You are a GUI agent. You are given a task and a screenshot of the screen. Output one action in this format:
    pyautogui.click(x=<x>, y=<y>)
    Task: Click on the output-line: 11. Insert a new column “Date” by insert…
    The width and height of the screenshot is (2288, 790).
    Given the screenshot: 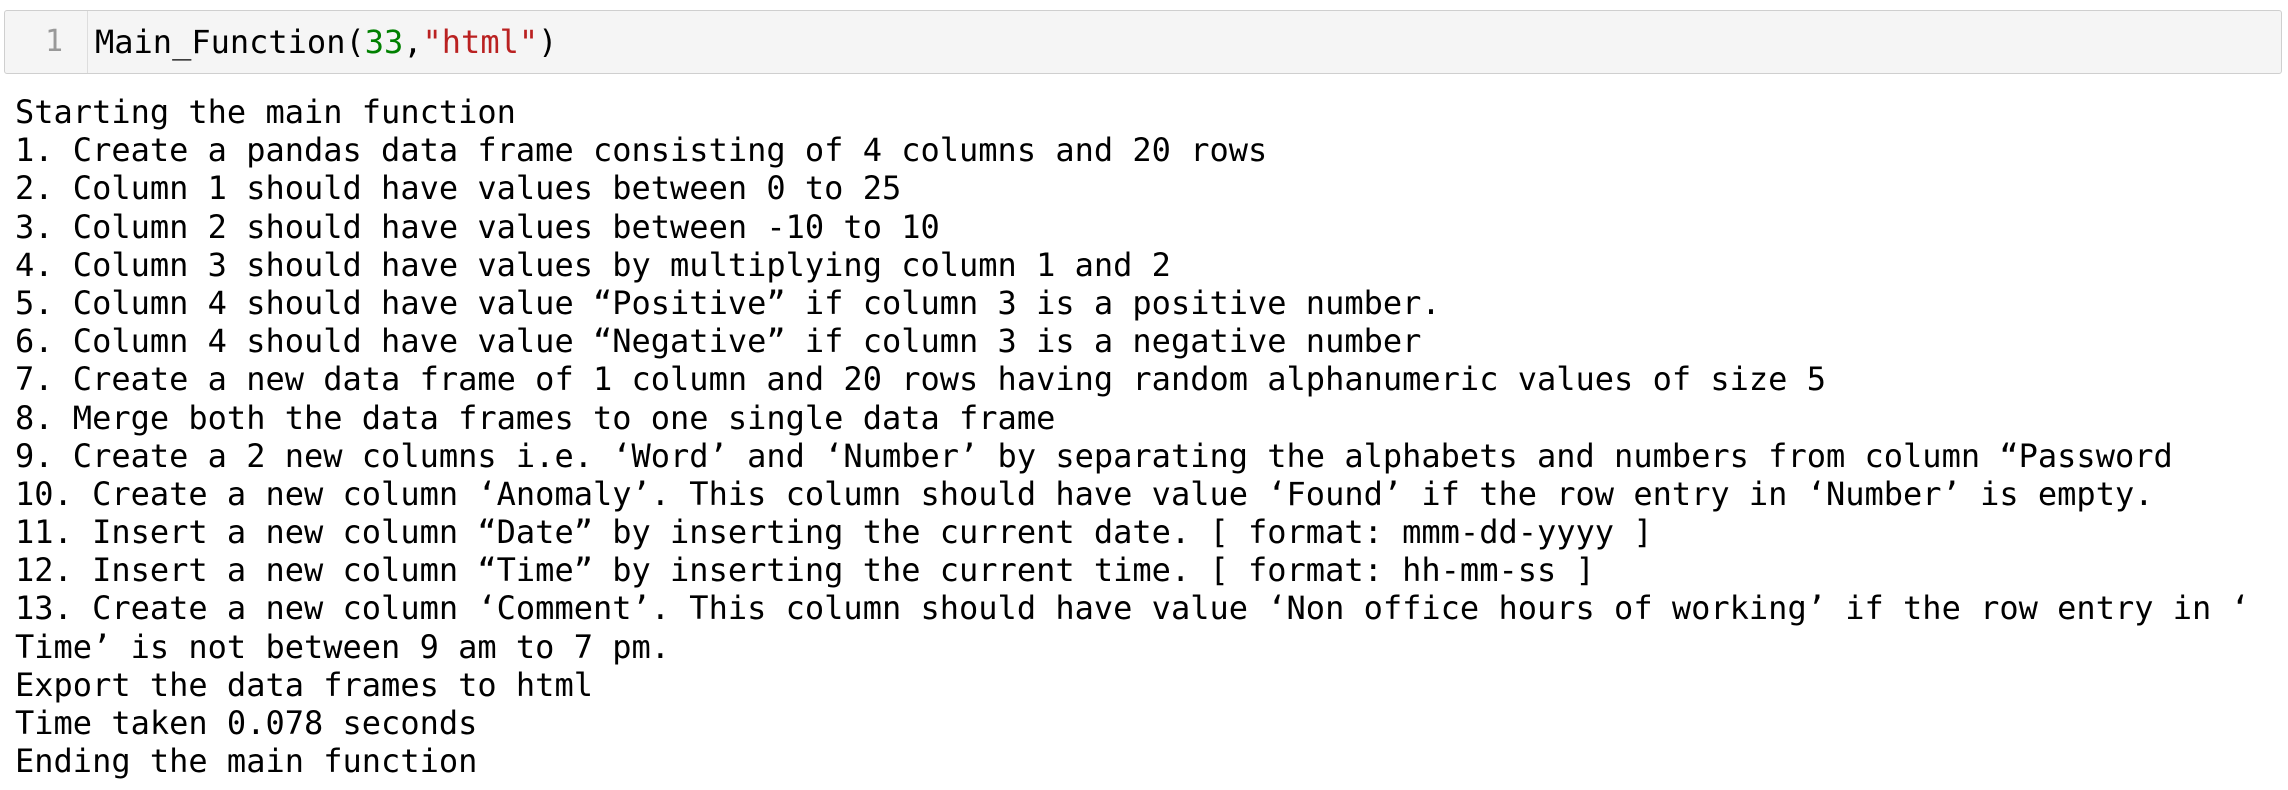 What is the action you would take?
    pyautogui.click(x=834, y=532)
    